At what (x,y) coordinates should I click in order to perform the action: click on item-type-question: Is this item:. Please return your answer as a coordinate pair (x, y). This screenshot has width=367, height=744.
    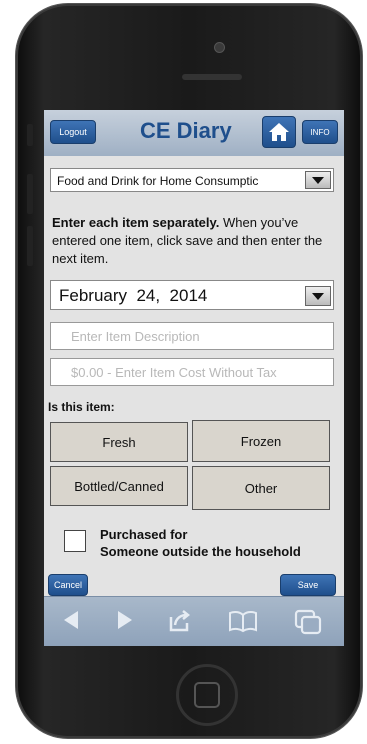
    Looking at the image, I should click on (81, 407).